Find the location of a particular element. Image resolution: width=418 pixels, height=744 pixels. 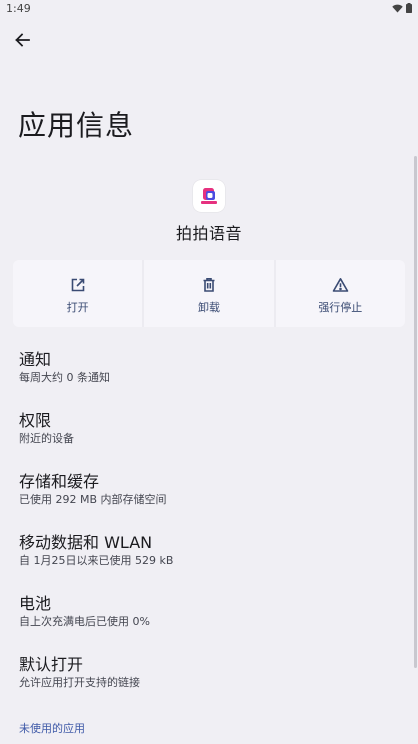

pref-summary: 允许应用打开支持的链接 is located at coordinates (79, 682).